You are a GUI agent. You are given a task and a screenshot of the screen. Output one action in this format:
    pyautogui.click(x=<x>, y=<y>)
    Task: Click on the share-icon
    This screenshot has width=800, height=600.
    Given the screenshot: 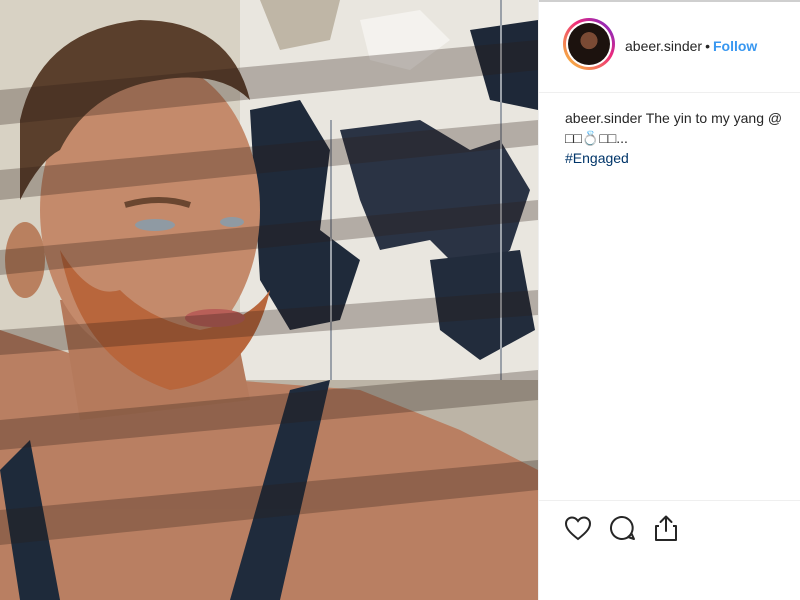 What is the action you would take?
    pyautogui.click(x=666, y=528)
    